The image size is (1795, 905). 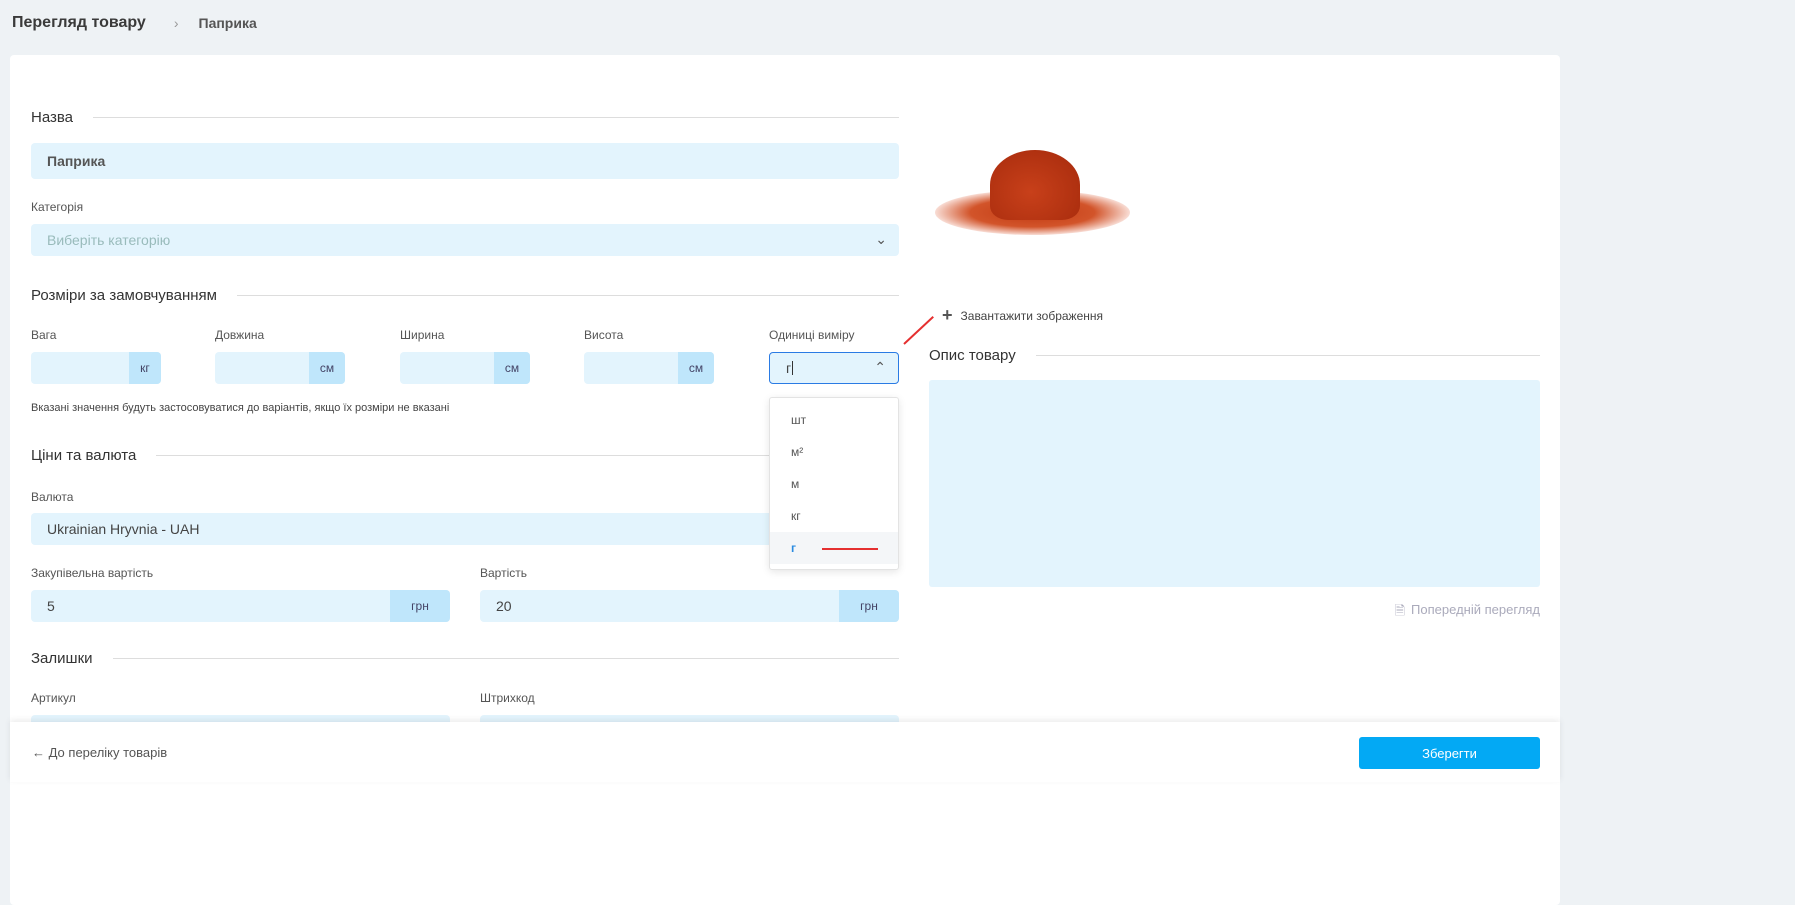 I want to click on units-value: г, so click(x=789, y=368).